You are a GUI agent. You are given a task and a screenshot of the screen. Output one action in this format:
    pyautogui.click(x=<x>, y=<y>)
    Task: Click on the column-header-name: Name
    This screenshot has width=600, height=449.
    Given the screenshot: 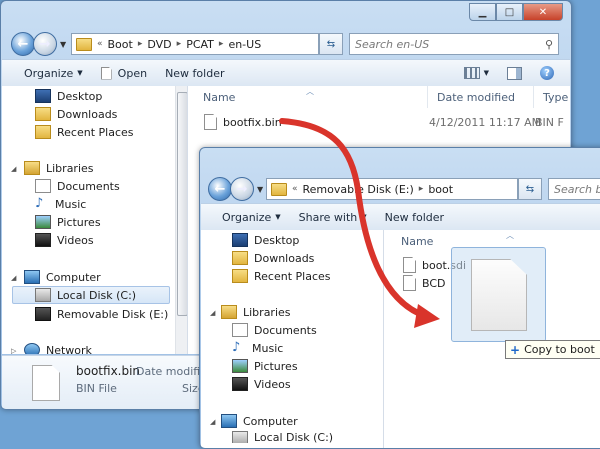 What is the action you would take?
    pyautogui.click(x=311, y=97)
    